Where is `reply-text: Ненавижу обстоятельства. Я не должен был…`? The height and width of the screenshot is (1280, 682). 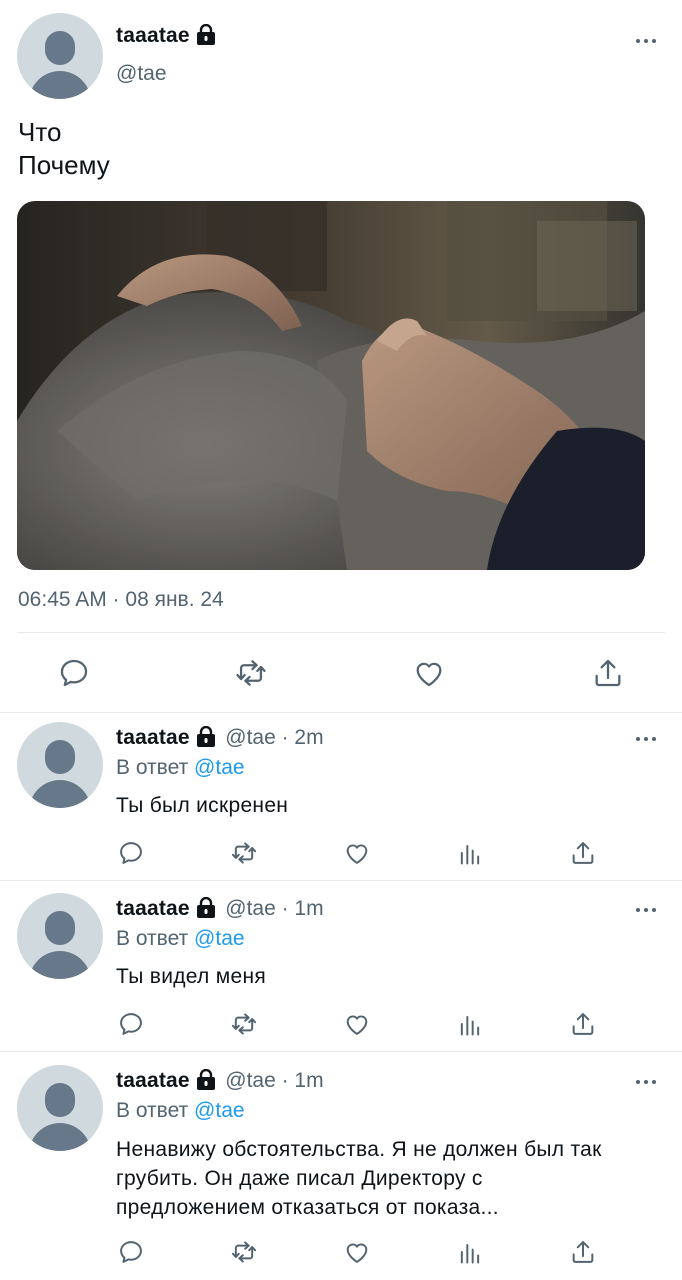
reply-text: Ненавижу обстоятельства. Я не должен был… is located at coordinates (359, 1178).